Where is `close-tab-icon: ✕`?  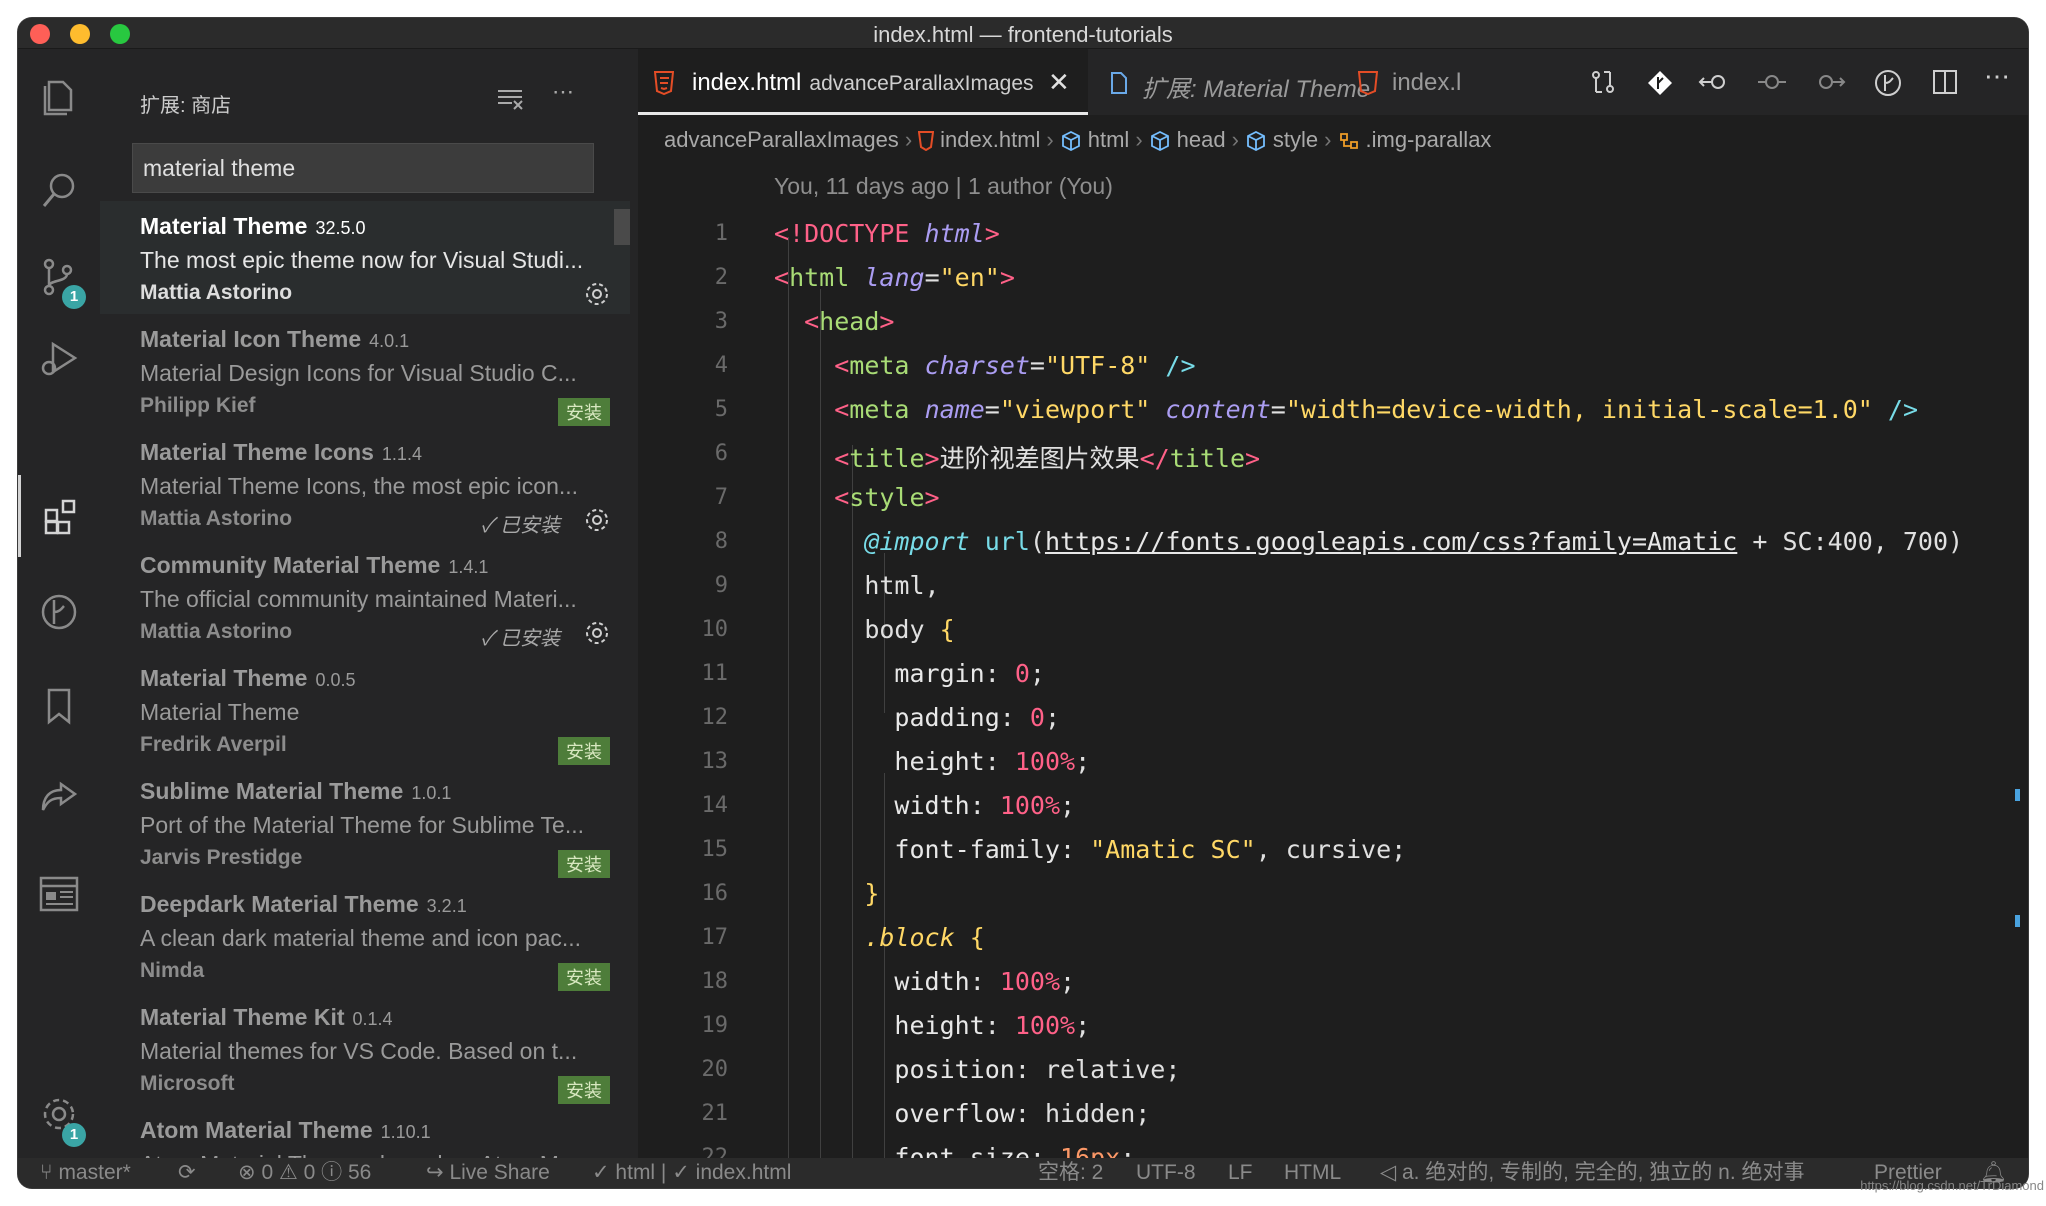 close-tab-icon: ✕ is located at coordinates (1059, 82).